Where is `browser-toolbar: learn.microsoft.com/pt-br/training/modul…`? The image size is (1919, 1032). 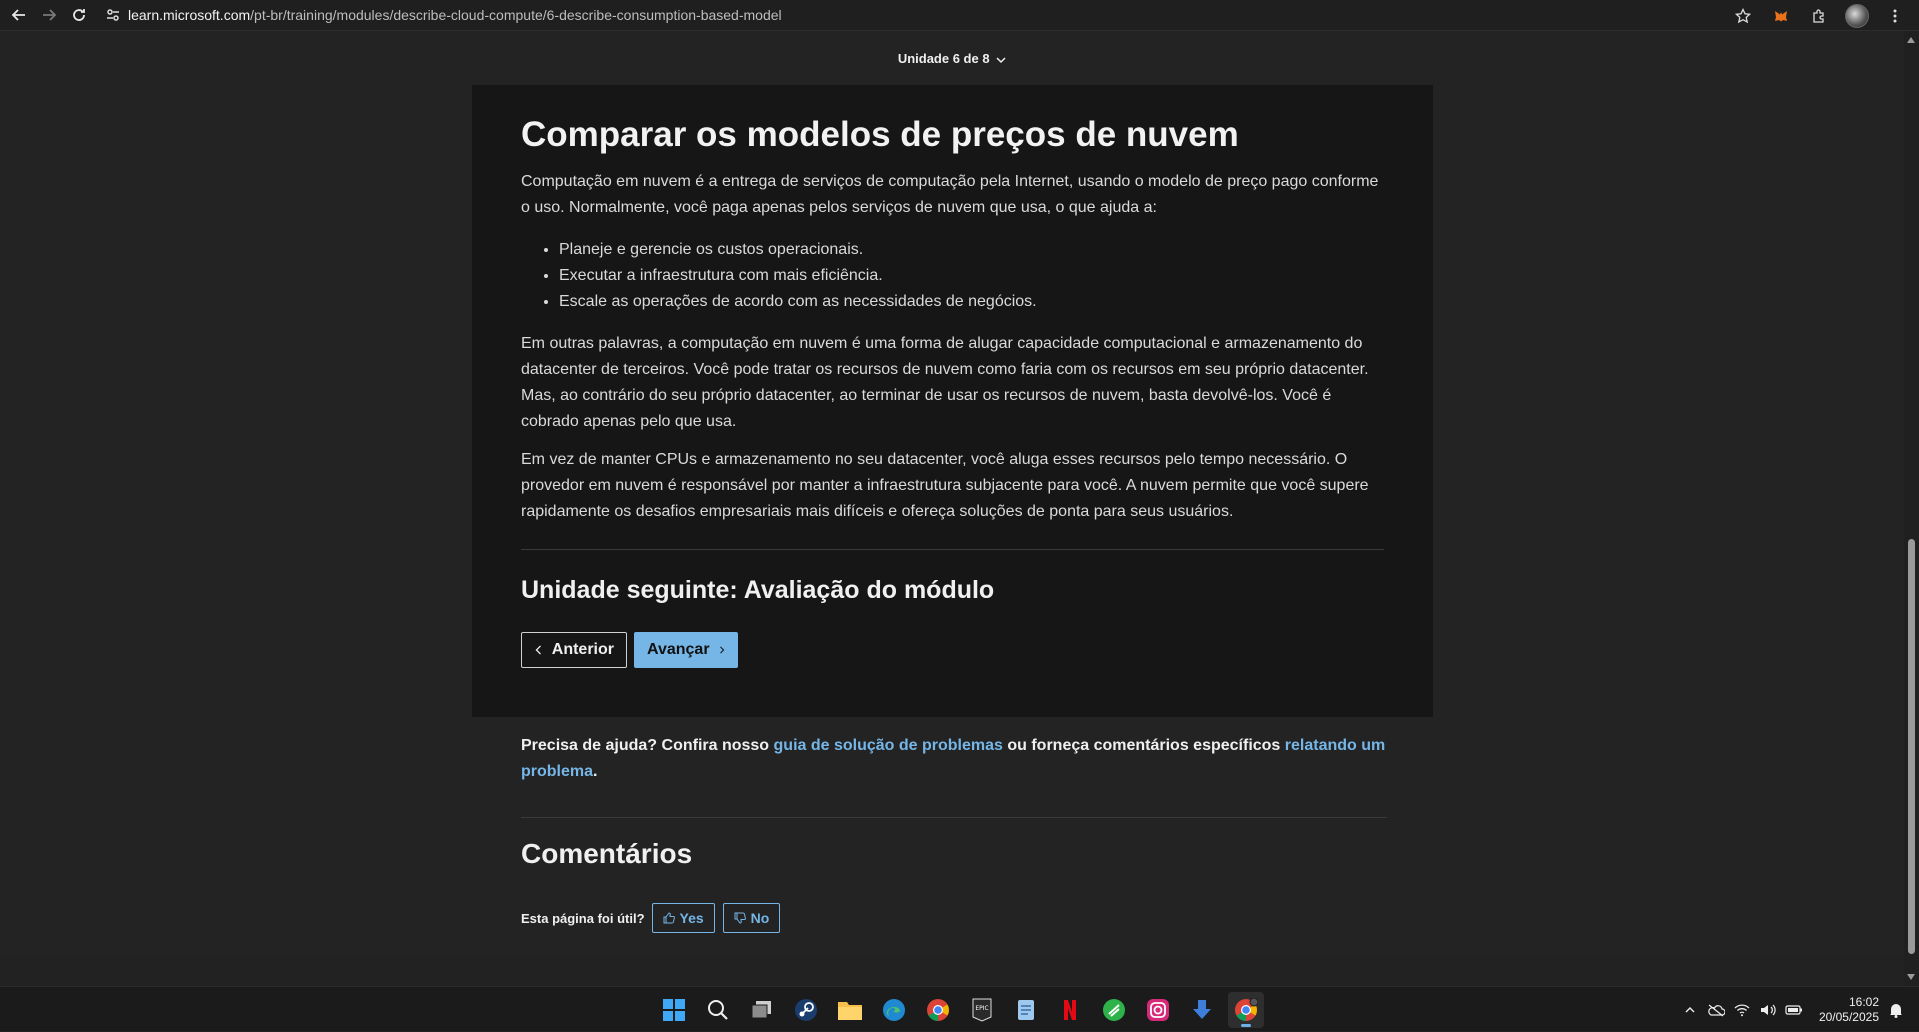 browser-toolbar: learn.microsoft.com/pt-br/training/modul… is located at coordinates (959, 15).